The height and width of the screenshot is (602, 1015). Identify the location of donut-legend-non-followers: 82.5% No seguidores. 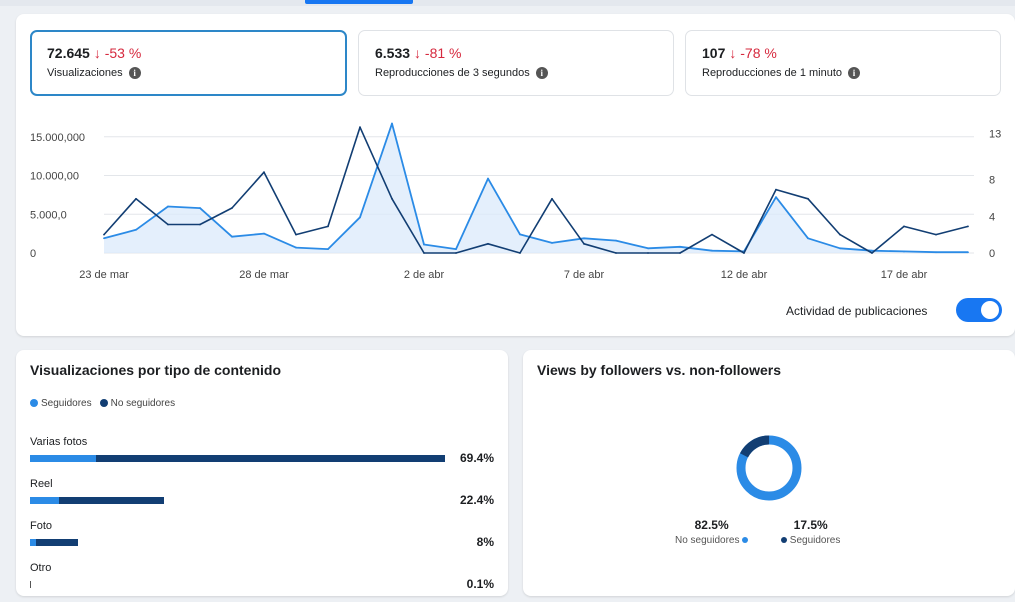
(712, 532).